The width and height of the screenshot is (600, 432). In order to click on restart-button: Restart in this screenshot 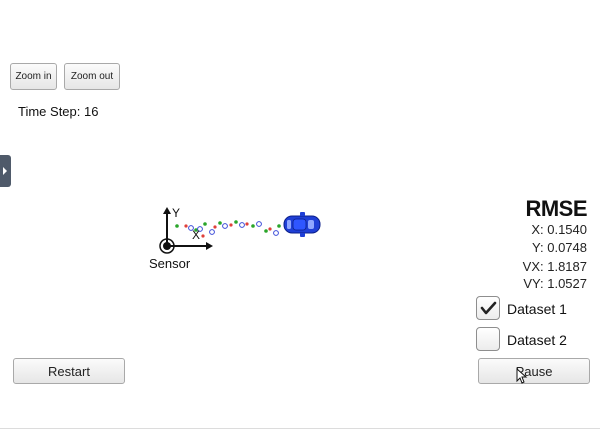, I will do `click(69, 371)`.